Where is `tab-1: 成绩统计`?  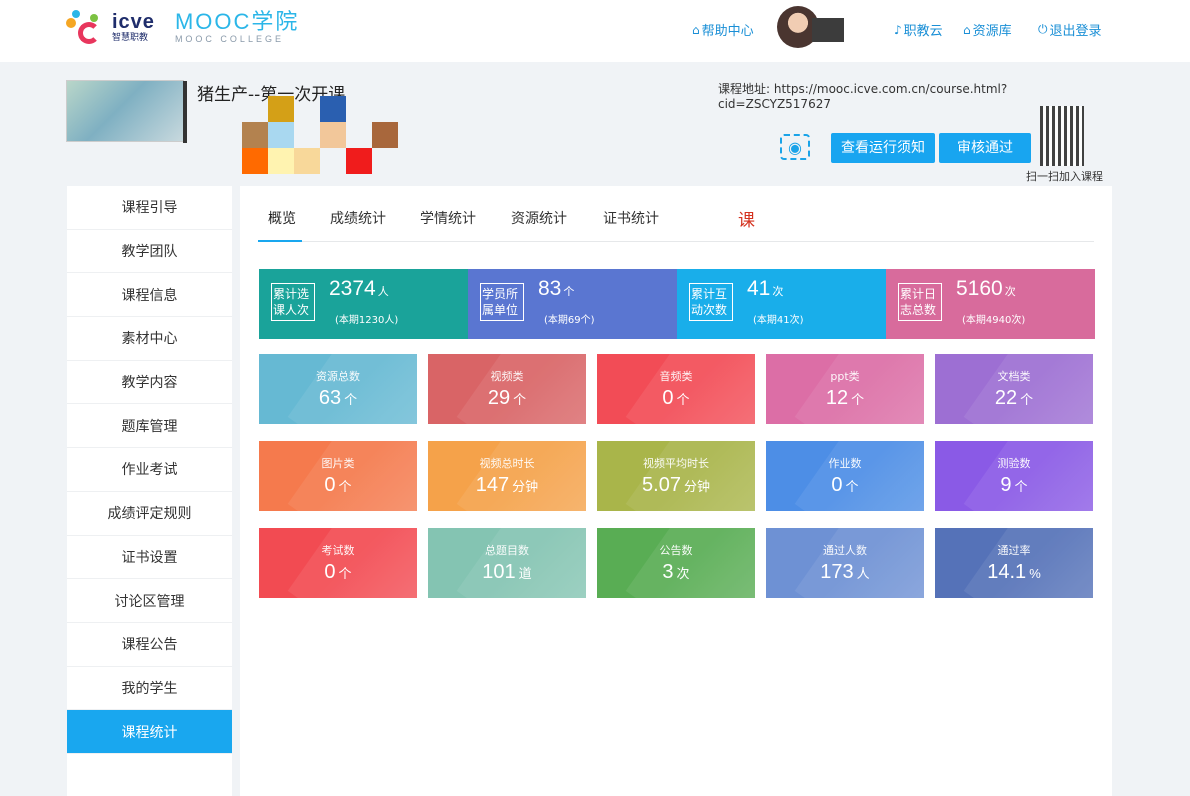 tab-1: 成绩统计 is located at coordinates (358, 218).